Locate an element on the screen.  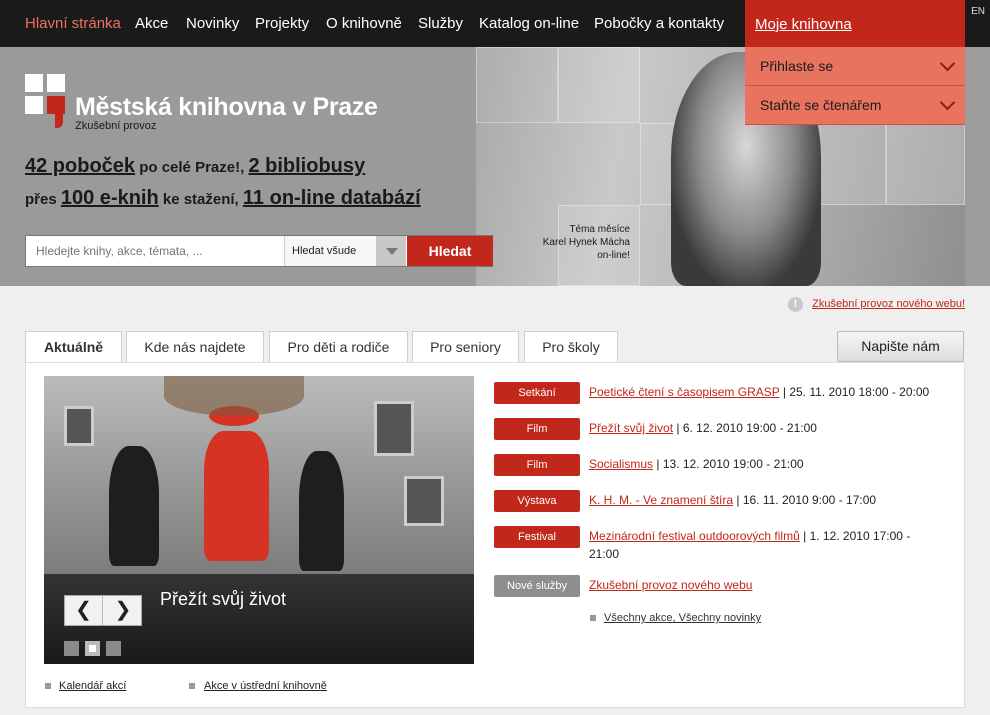
event-link: K. H. M. - Ve znamení štíra is located at coordinates (661, 500).